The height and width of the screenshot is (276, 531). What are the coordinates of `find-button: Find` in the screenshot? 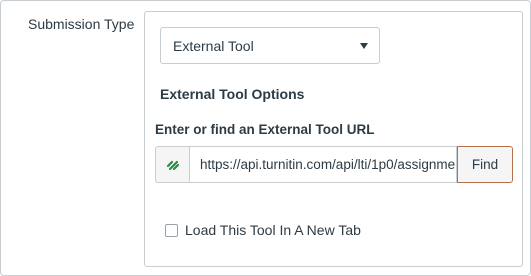 It's located at (485, 164).